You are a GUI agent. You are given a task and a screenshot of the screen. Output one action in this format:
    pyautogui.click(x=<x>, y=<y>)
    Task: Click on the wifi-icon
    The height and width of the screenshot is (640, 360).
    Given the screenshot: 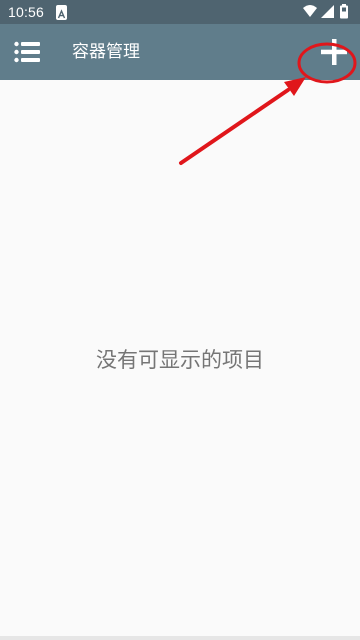 What is the action you would take?
    pyautogui.click(x=310, y=11)
    